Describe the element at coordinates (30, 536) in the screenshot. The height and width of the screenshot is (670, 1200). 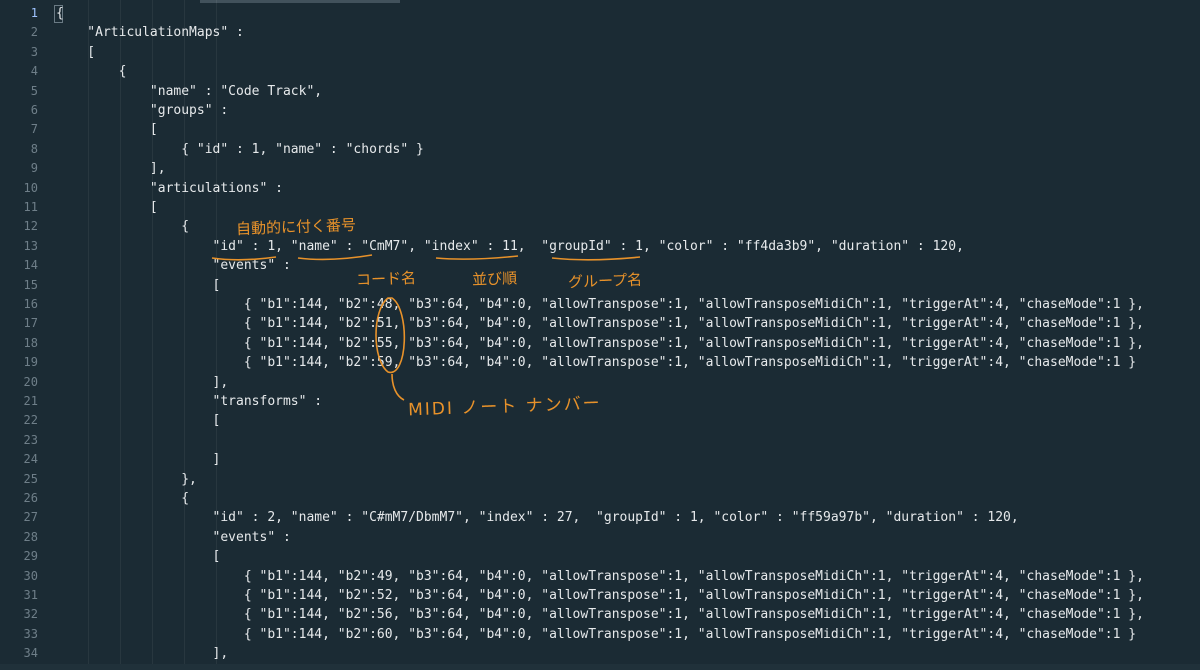
I see `line-number: 28` at that location.